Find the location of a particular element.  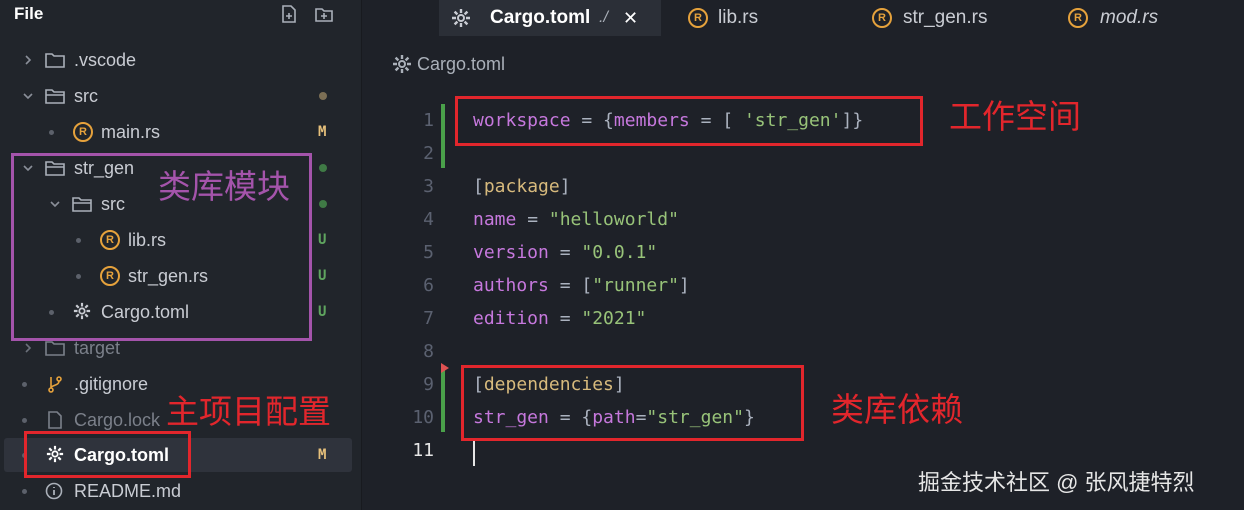

tab-str-gen-rs: R str_gen.rs is located at coordinates (943, 18).